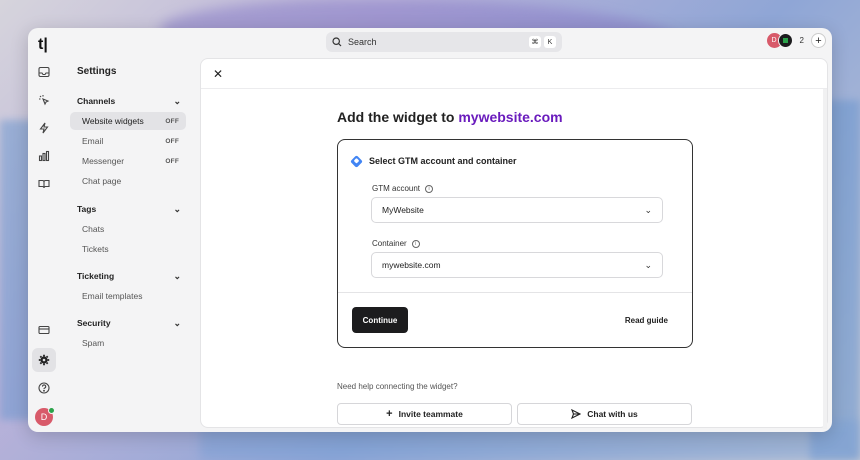 This screenshot has height=460, width=860. Describe the element at coordinates (604, 414) in the screenshot. I see `chat-with-us-button: Chat with us` at that location.